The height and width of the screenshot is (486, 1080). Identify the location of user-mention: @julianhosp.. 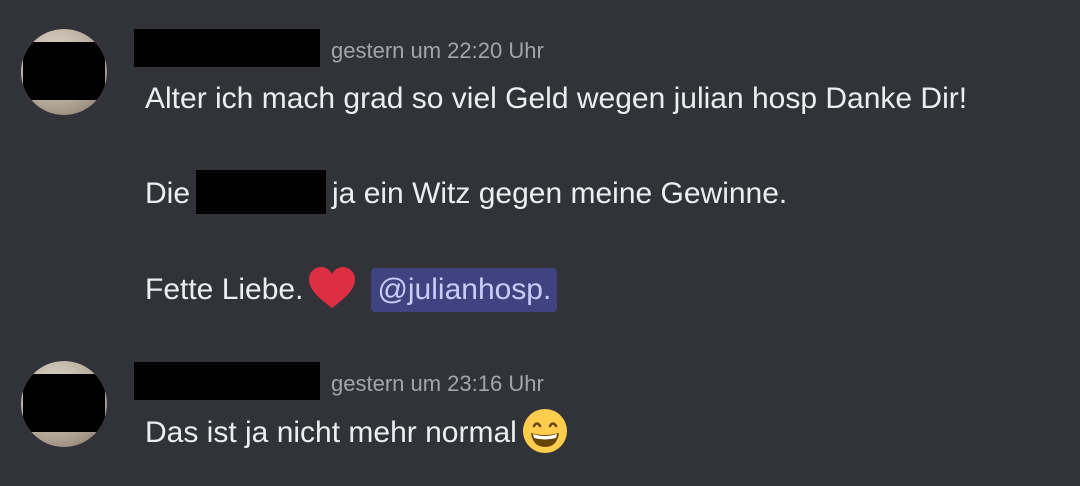
(464, 290).